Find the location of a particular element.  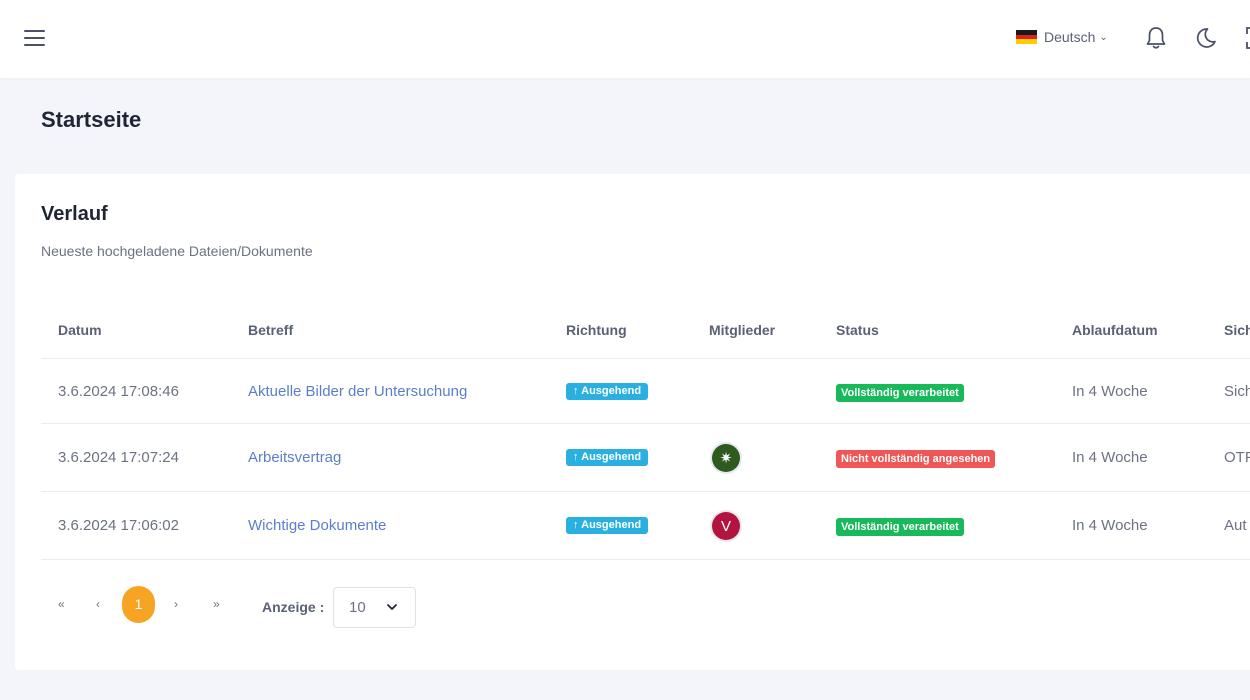

row-date: 3.6.2024 17:07:24 is located at coordinates (118, 457).